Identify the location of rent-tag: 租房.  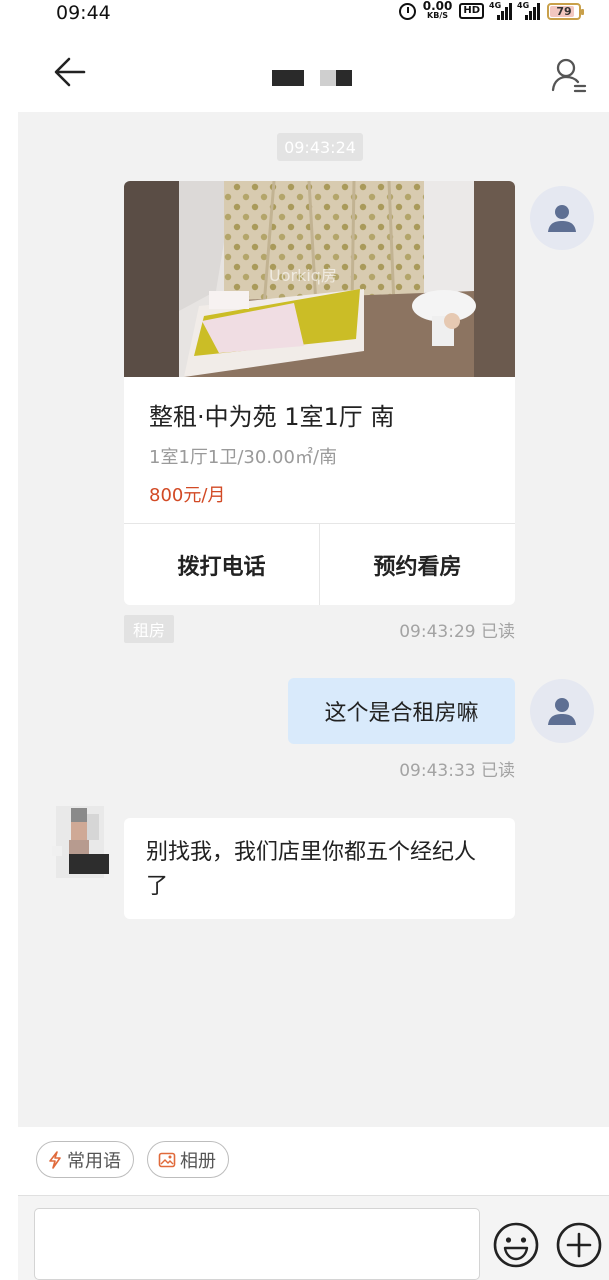
(149, 629).